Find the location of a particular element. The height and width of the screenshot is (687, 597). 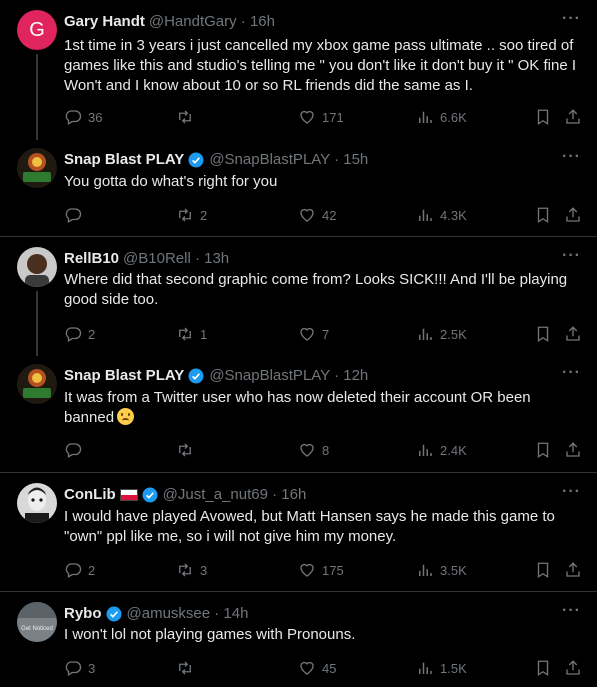

display-name: Rybo is located at coordinates (83, 614).